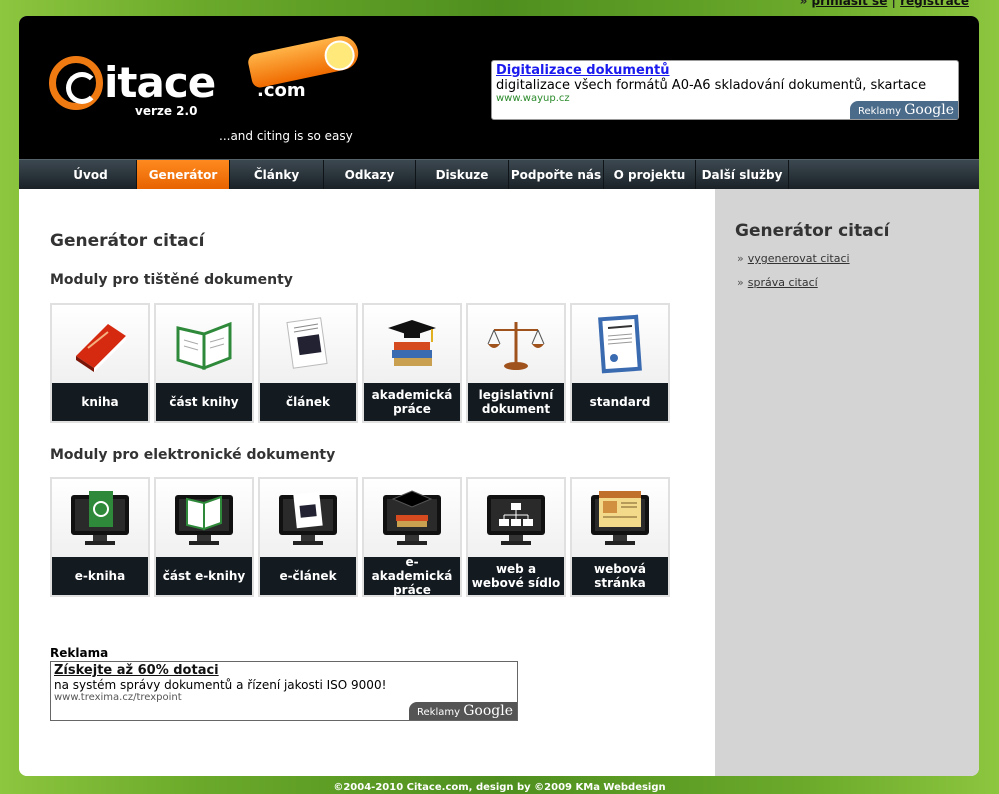 This screenshot has width=999, height=794. I want to click on module-kniha: kniha, so click(100, 363).